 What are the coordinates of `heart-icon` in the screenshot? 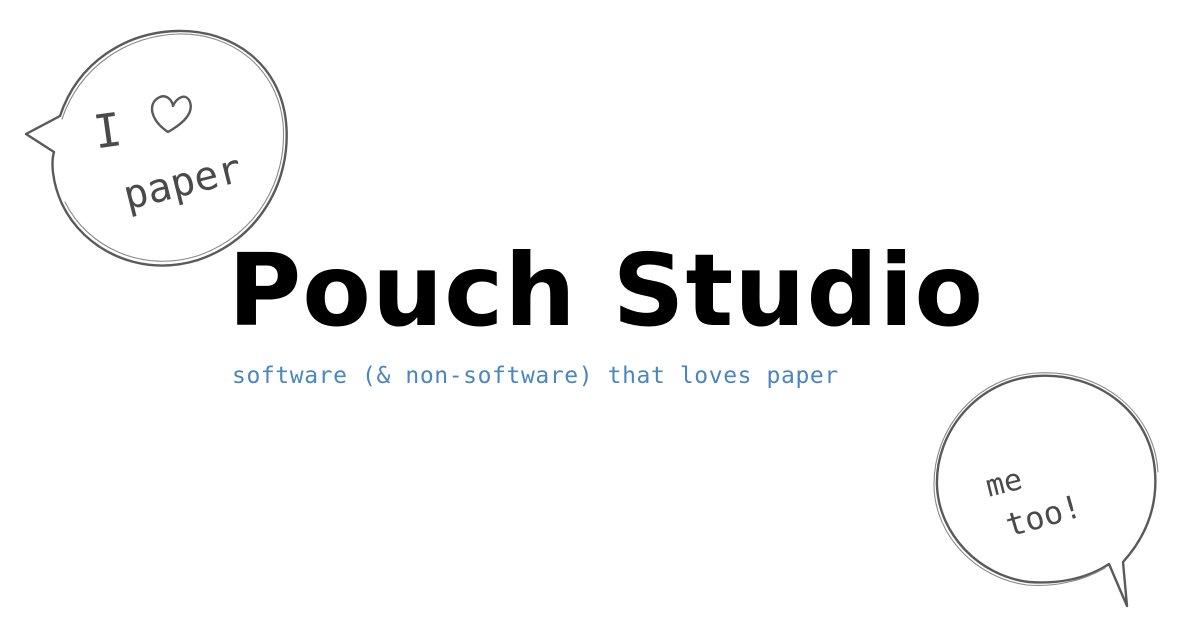 It's located at (171, 114).